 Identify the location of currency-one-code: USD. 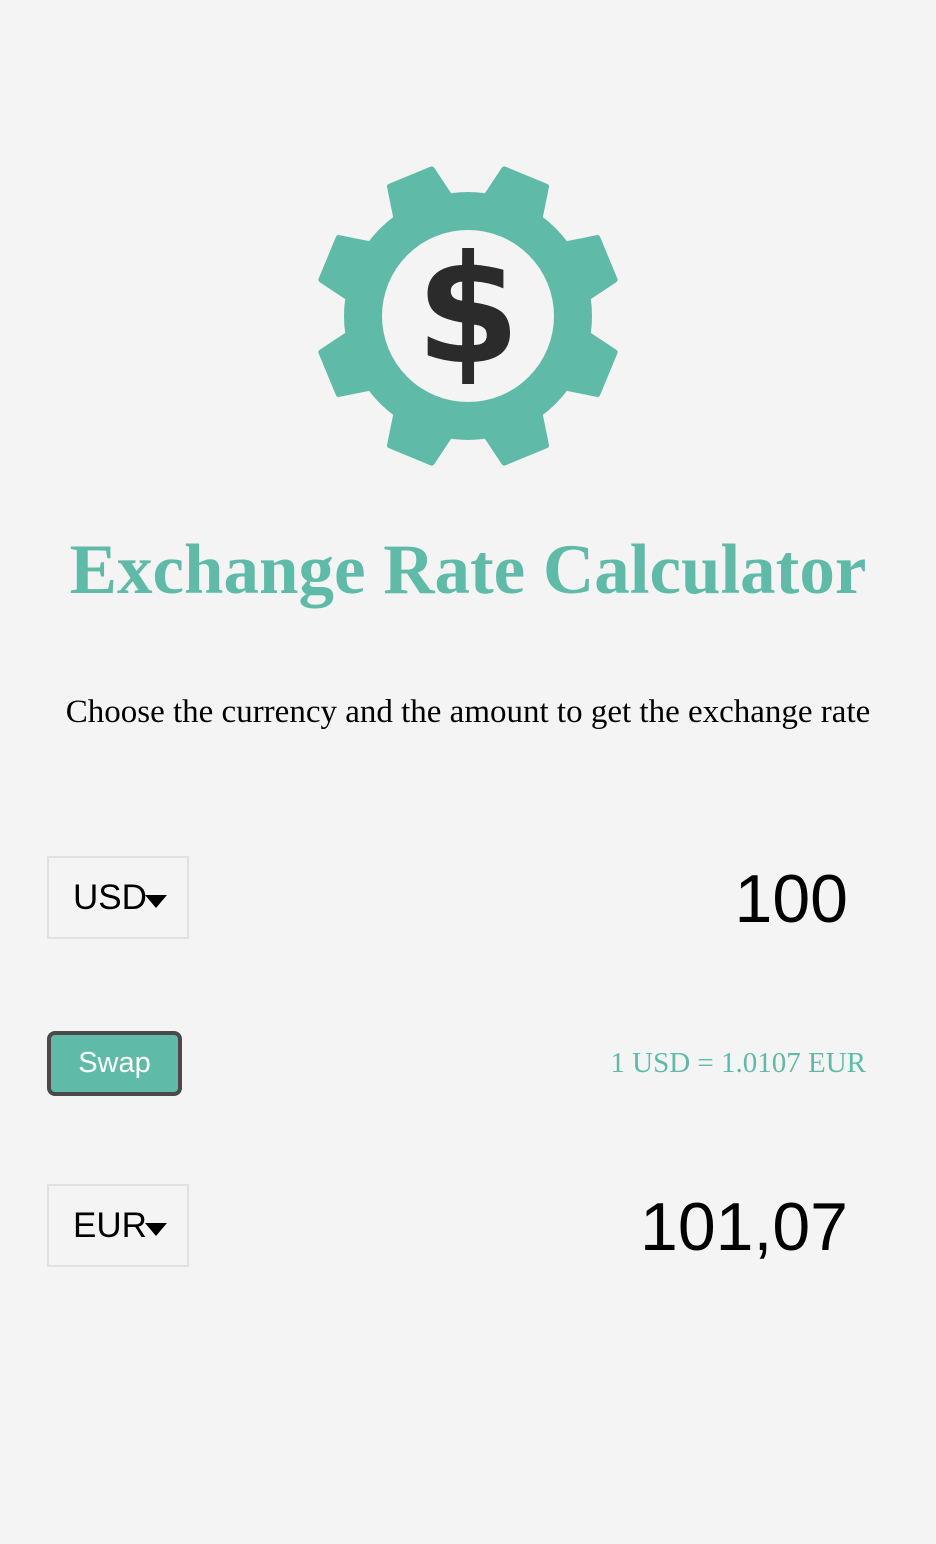
(110, 897).